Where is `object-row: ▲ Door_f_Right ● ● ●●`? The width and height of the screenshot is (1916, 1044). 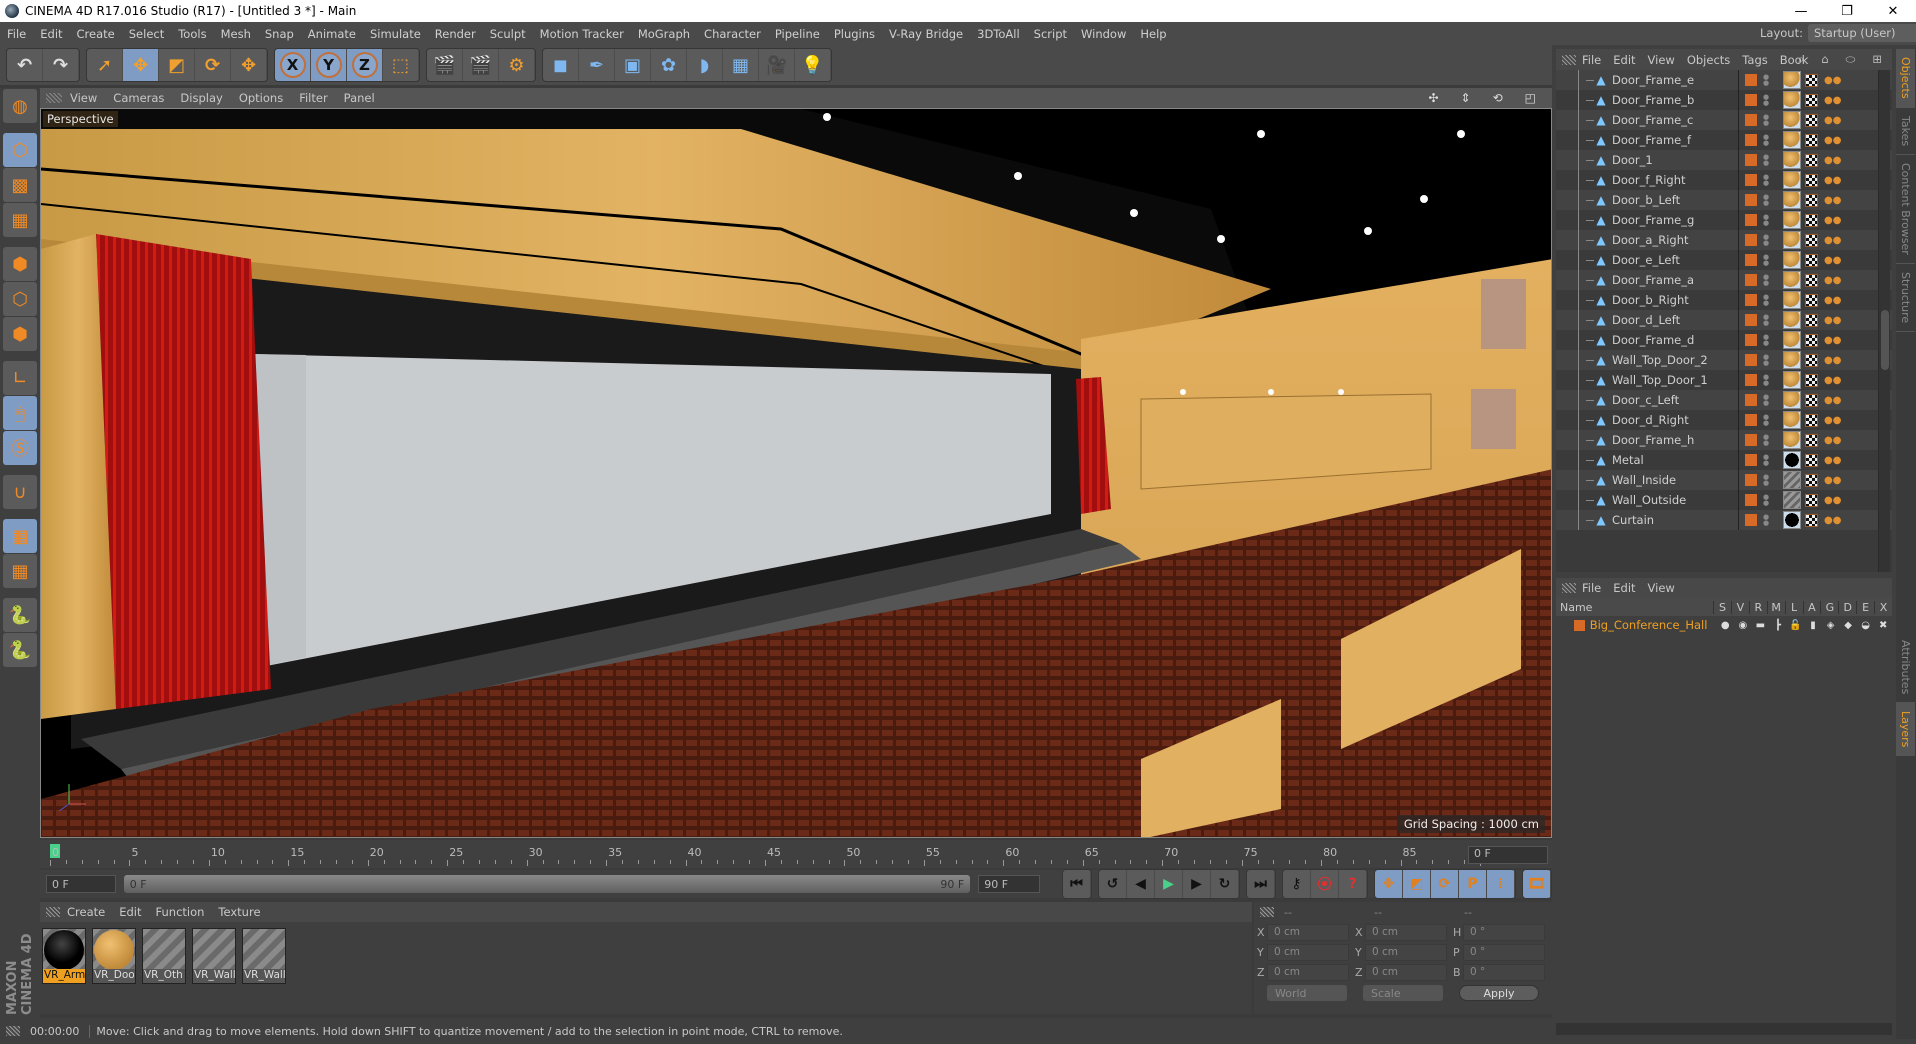 object-row: ▲ Door_f_Right ● ● ●● is located at coordinates (1724, 180).